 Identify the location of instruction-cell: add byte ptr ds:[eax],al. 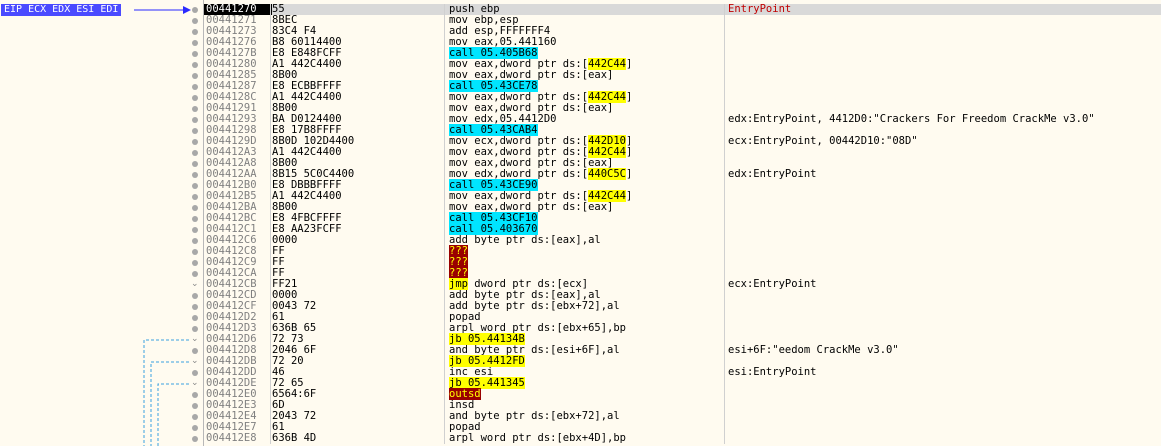
(584, 240).